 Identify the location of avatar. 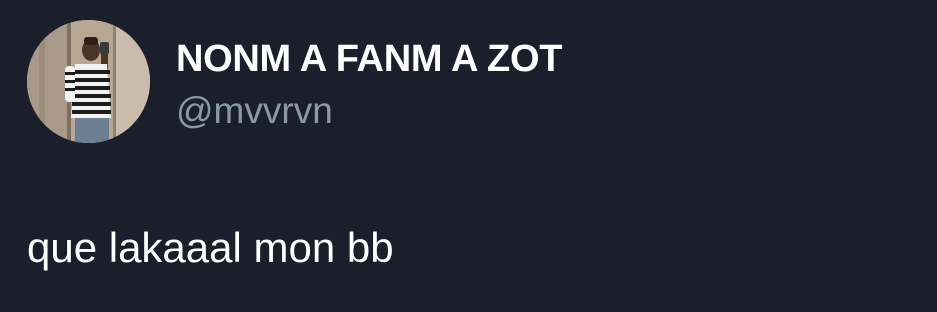
(88, 81).